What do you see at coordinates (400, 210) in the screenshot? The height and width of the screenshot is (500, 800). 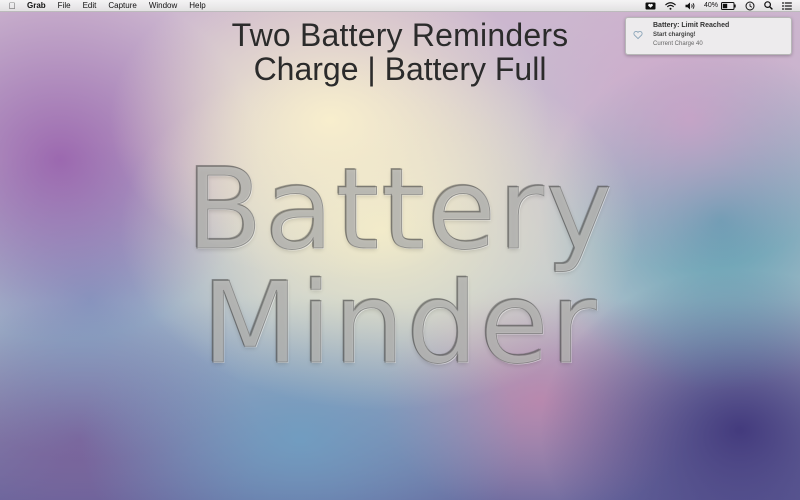 I see `logo-text-battery: Battery` at bounding box center [400, 210].